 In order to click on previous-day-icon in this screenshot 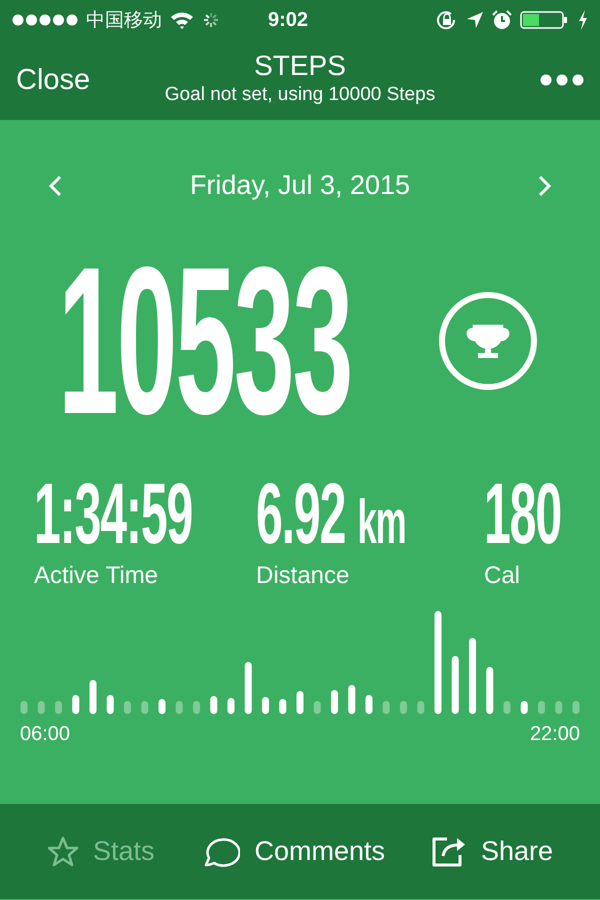, I will do `click(55, 185)`.